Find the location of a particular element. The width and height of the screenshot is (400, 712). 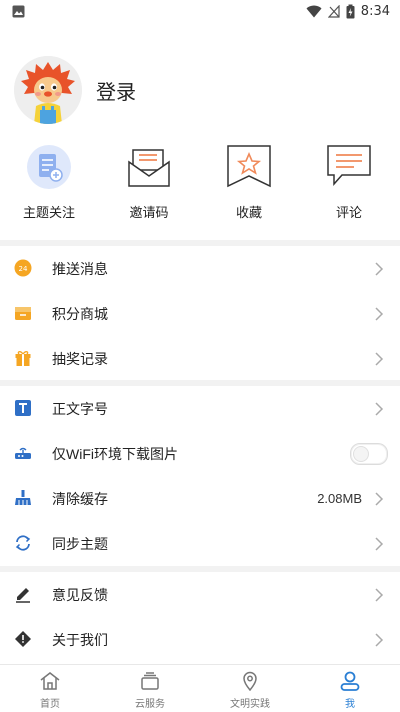

home-icon is located at coordinates (50, 681).